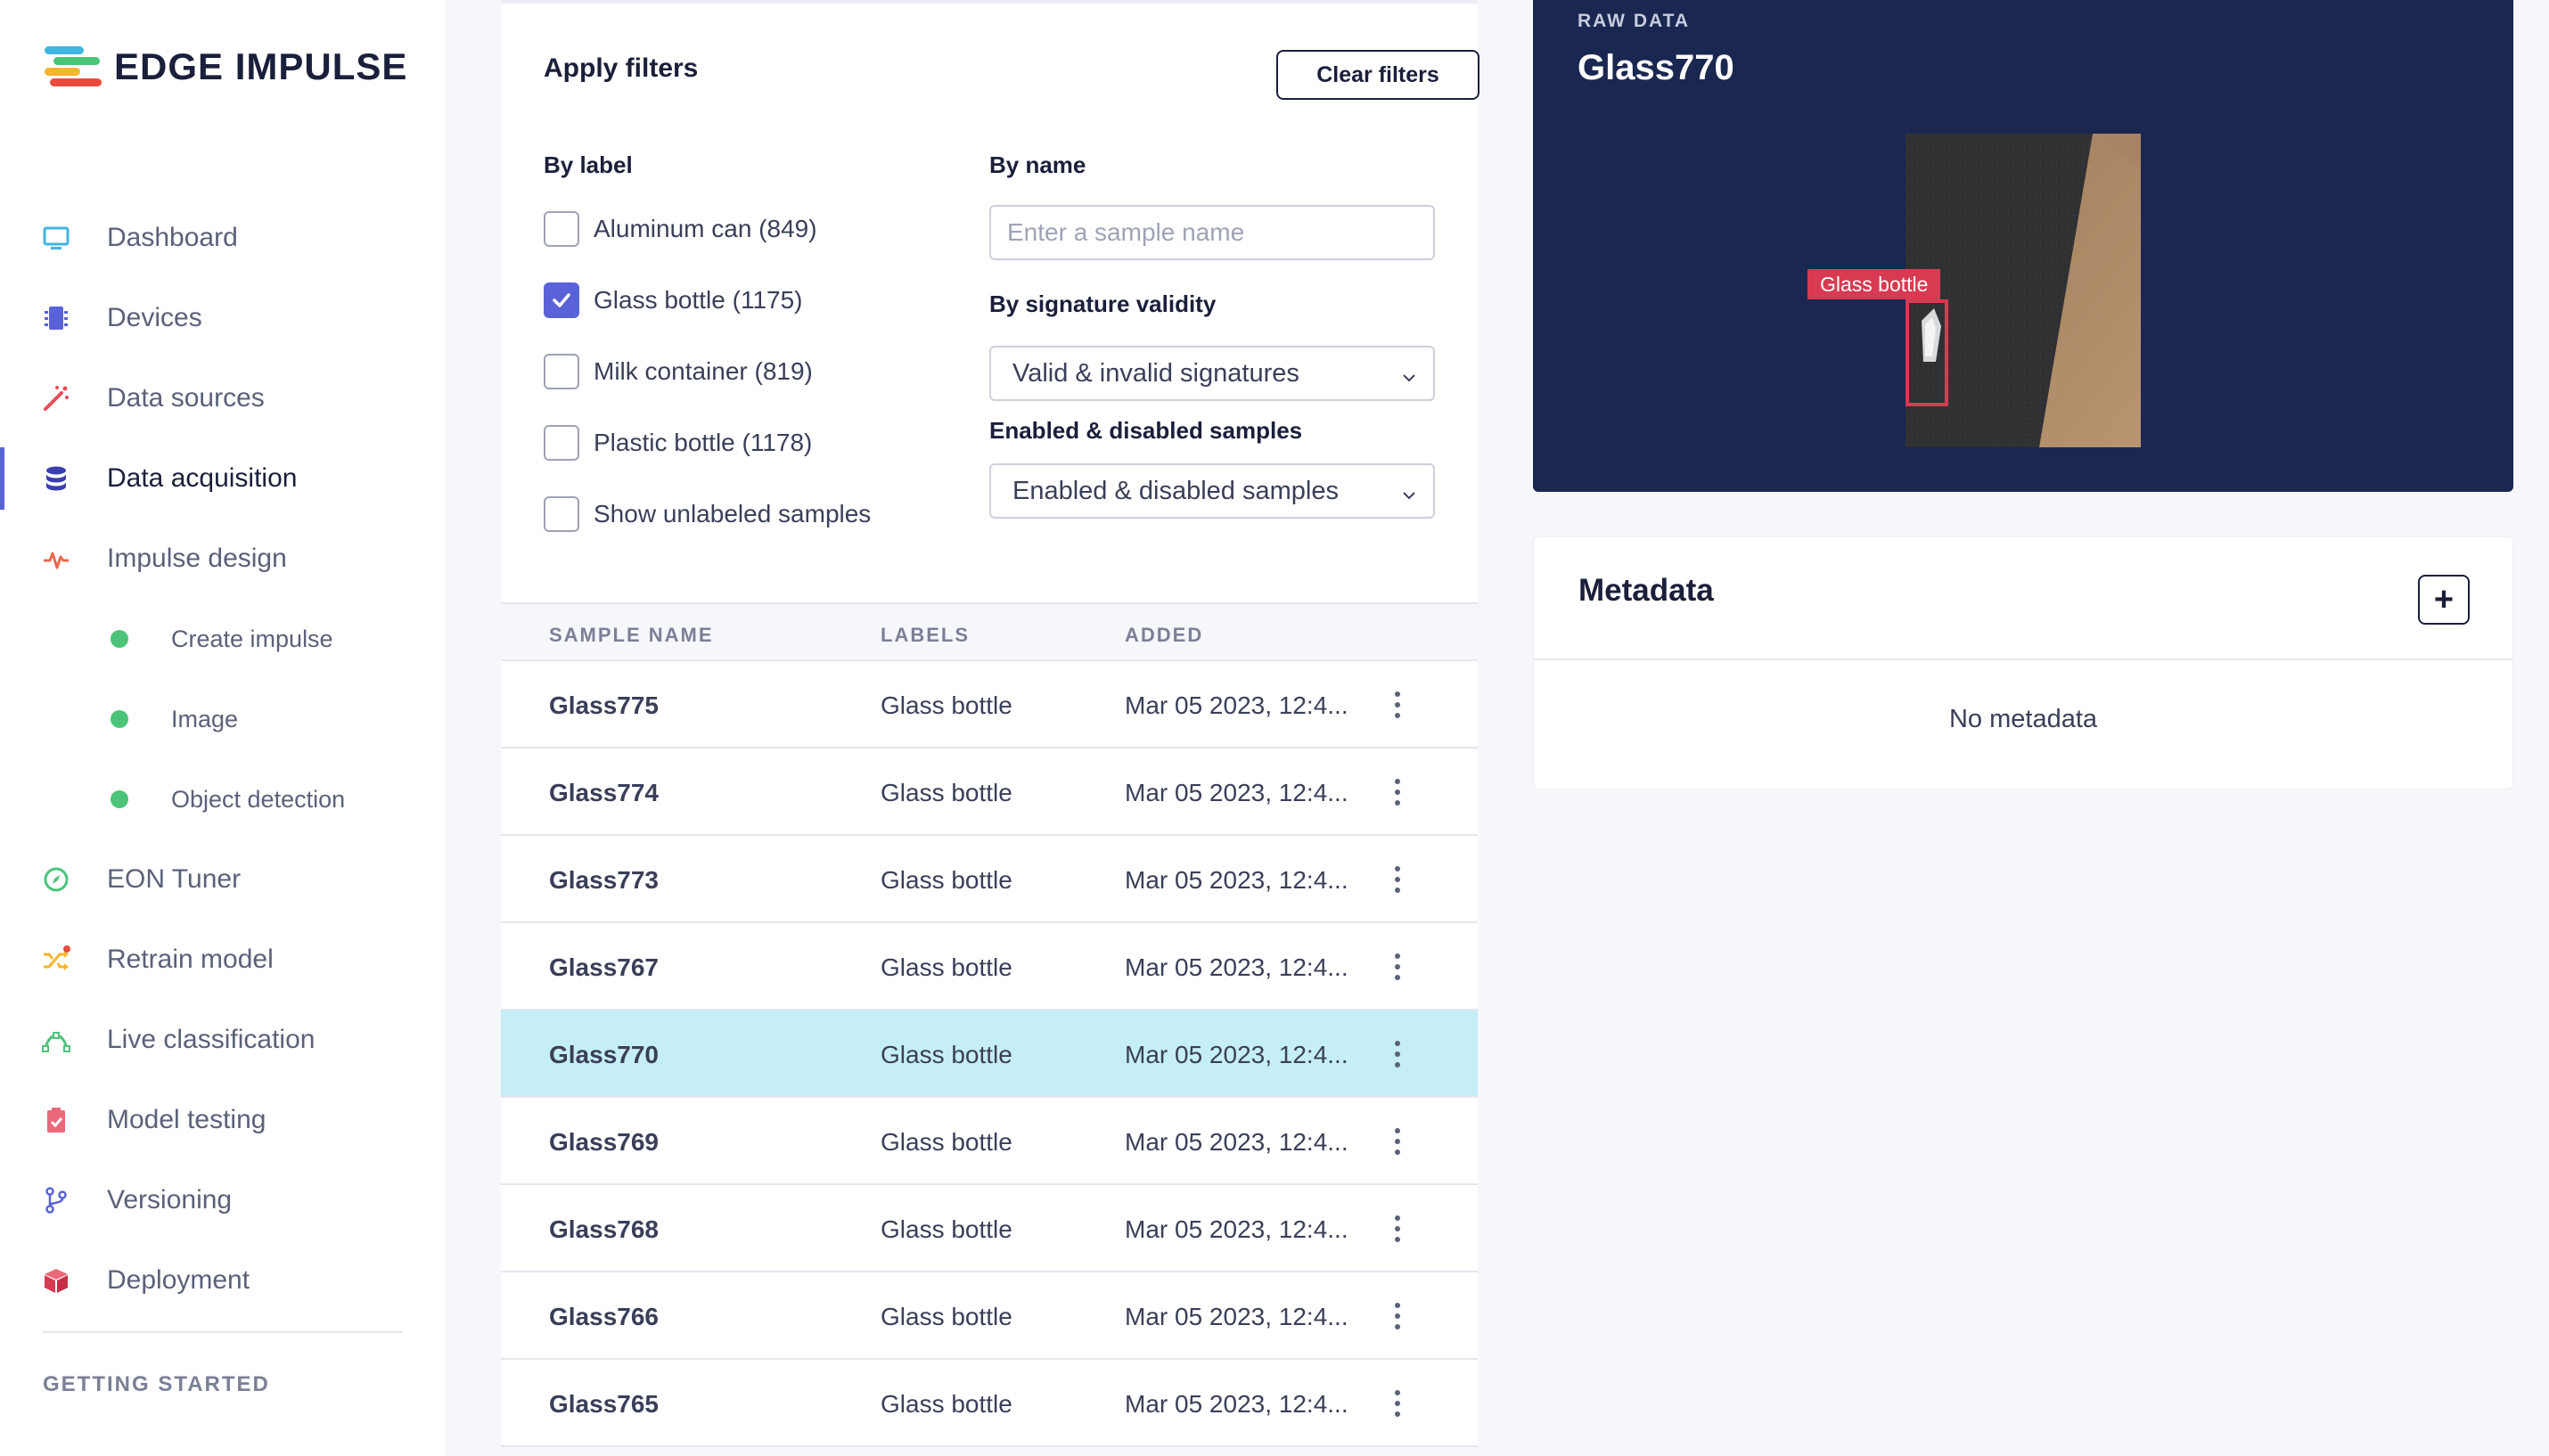 The image size is (2549, 1456). I want to click on sidebar-item-retrain-model: Retrain model, so click(223, 960).